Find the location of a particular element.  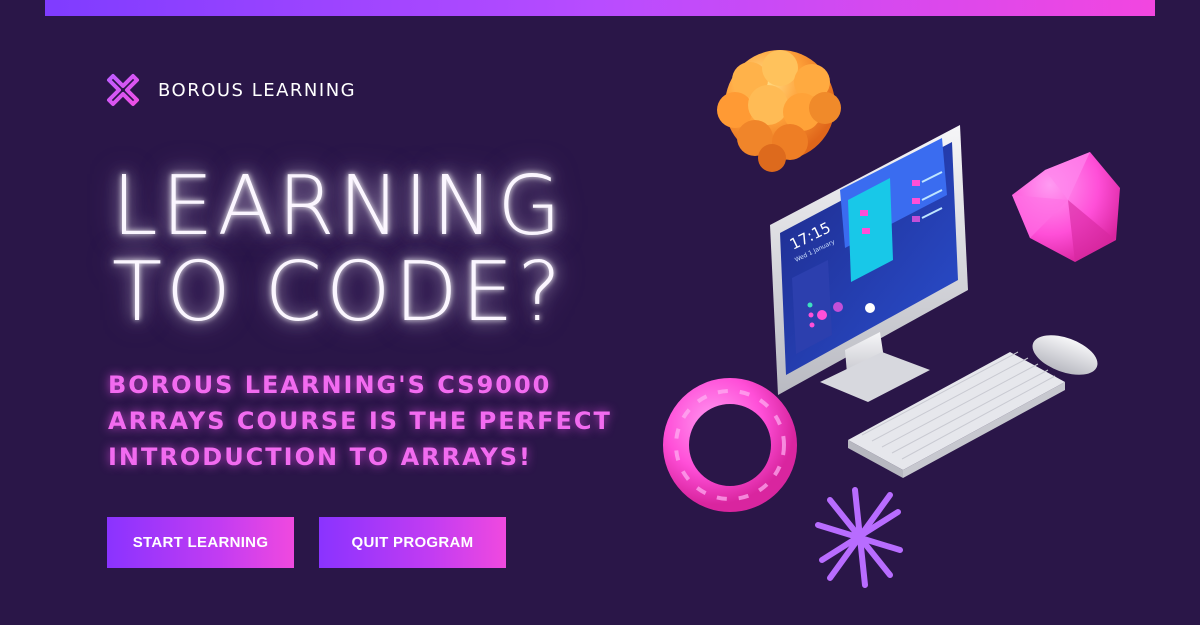

brand-name: BOROUS LEARNING is located at coordinates (257, 90).